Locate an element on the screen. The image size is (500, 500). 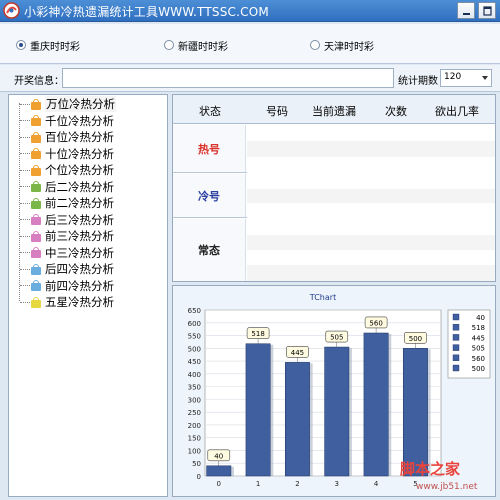
tree-item-label: 前三冷热分析 is located at coordinates (79, 236).